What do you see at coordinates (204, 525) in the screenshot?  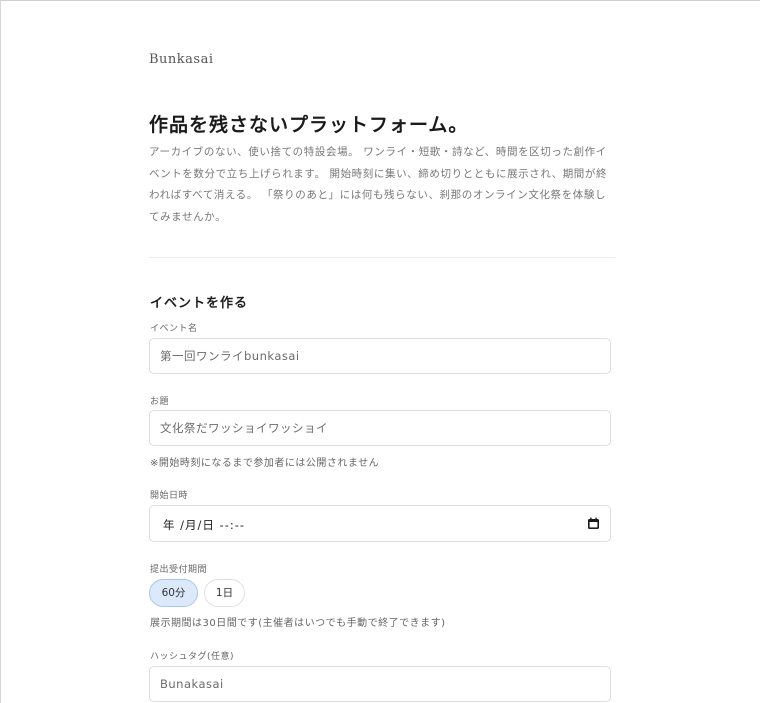 I see `start-datetime-value: 年 /月/日 --:--` at bounding box center [204, 525].